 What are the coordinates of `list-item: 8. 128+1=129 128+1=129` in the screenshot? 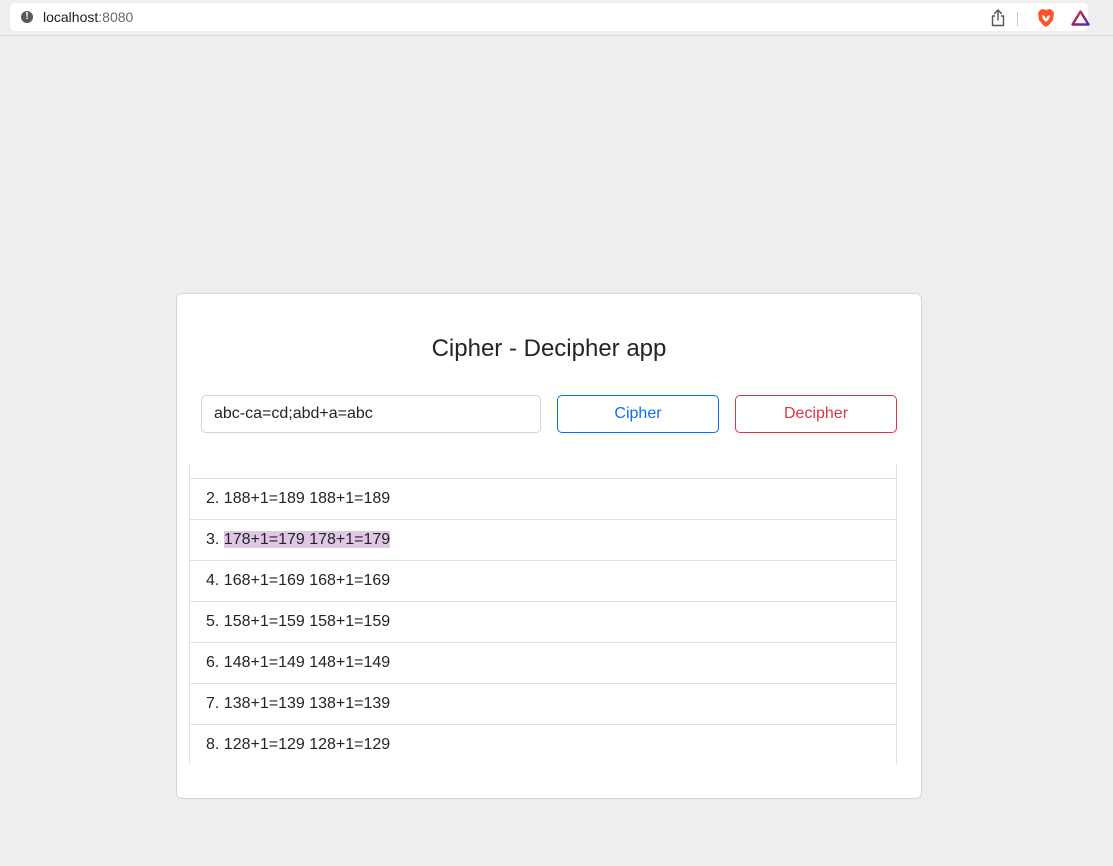 It's located at (543, 744).